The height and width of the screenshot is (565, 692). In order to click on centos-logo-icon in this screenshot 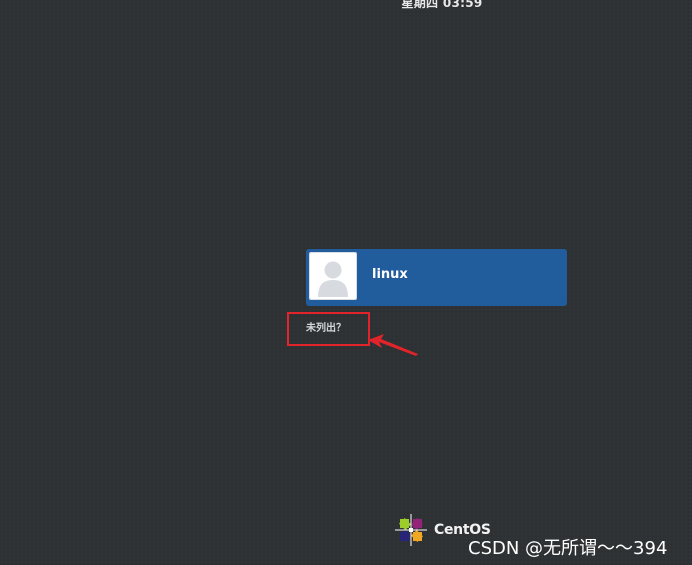, I will do `click(411, 530)`.